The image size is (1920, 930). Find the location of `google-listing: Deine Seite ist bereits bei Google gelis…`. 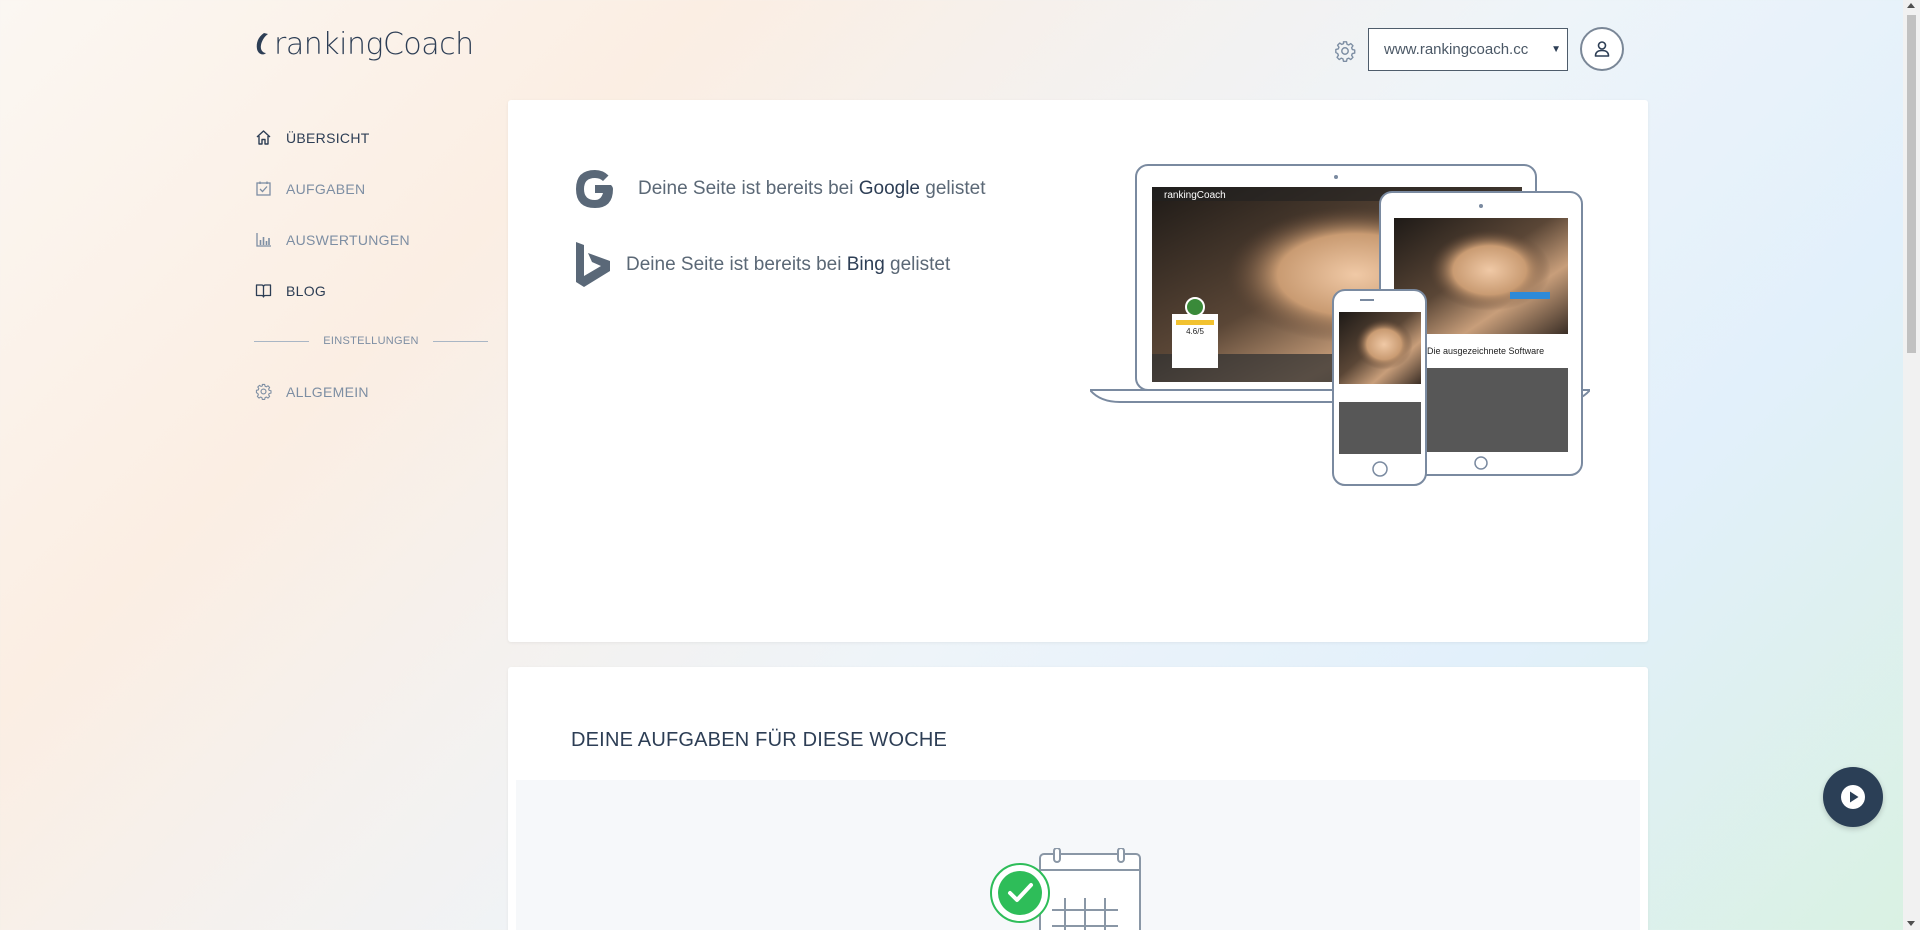

google-listing: Deine Seite ist bereits bei Google gelis… is located at coordinates (778, 189).